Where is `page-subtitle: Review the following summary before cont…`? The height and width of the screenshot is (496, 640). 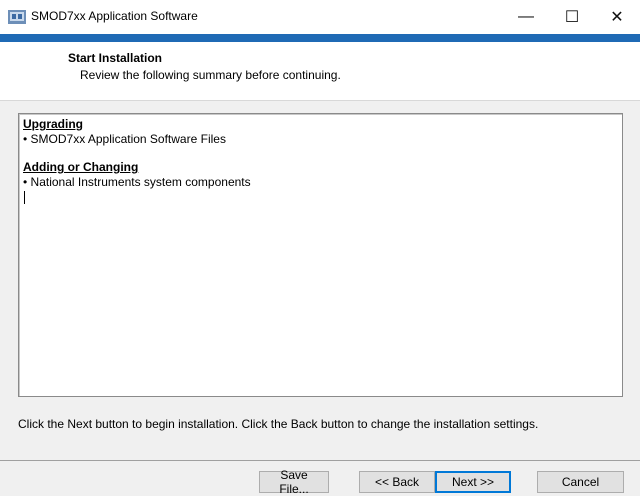
page-subtitle: Review the following summary before cont… is located at coordinates (210, 75).